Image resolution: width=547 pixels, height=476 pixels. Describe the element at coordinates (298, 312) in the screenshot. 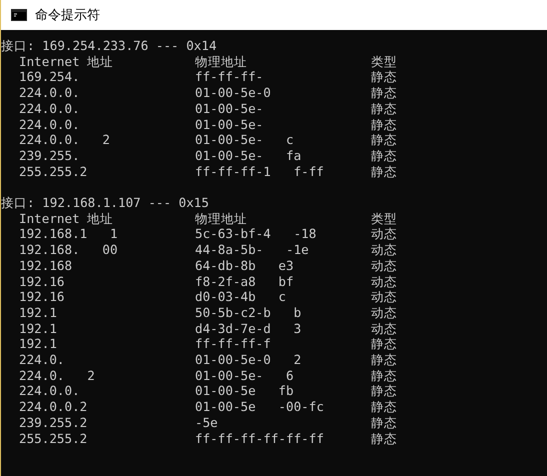

I see `mac-address-text: b` at that location.